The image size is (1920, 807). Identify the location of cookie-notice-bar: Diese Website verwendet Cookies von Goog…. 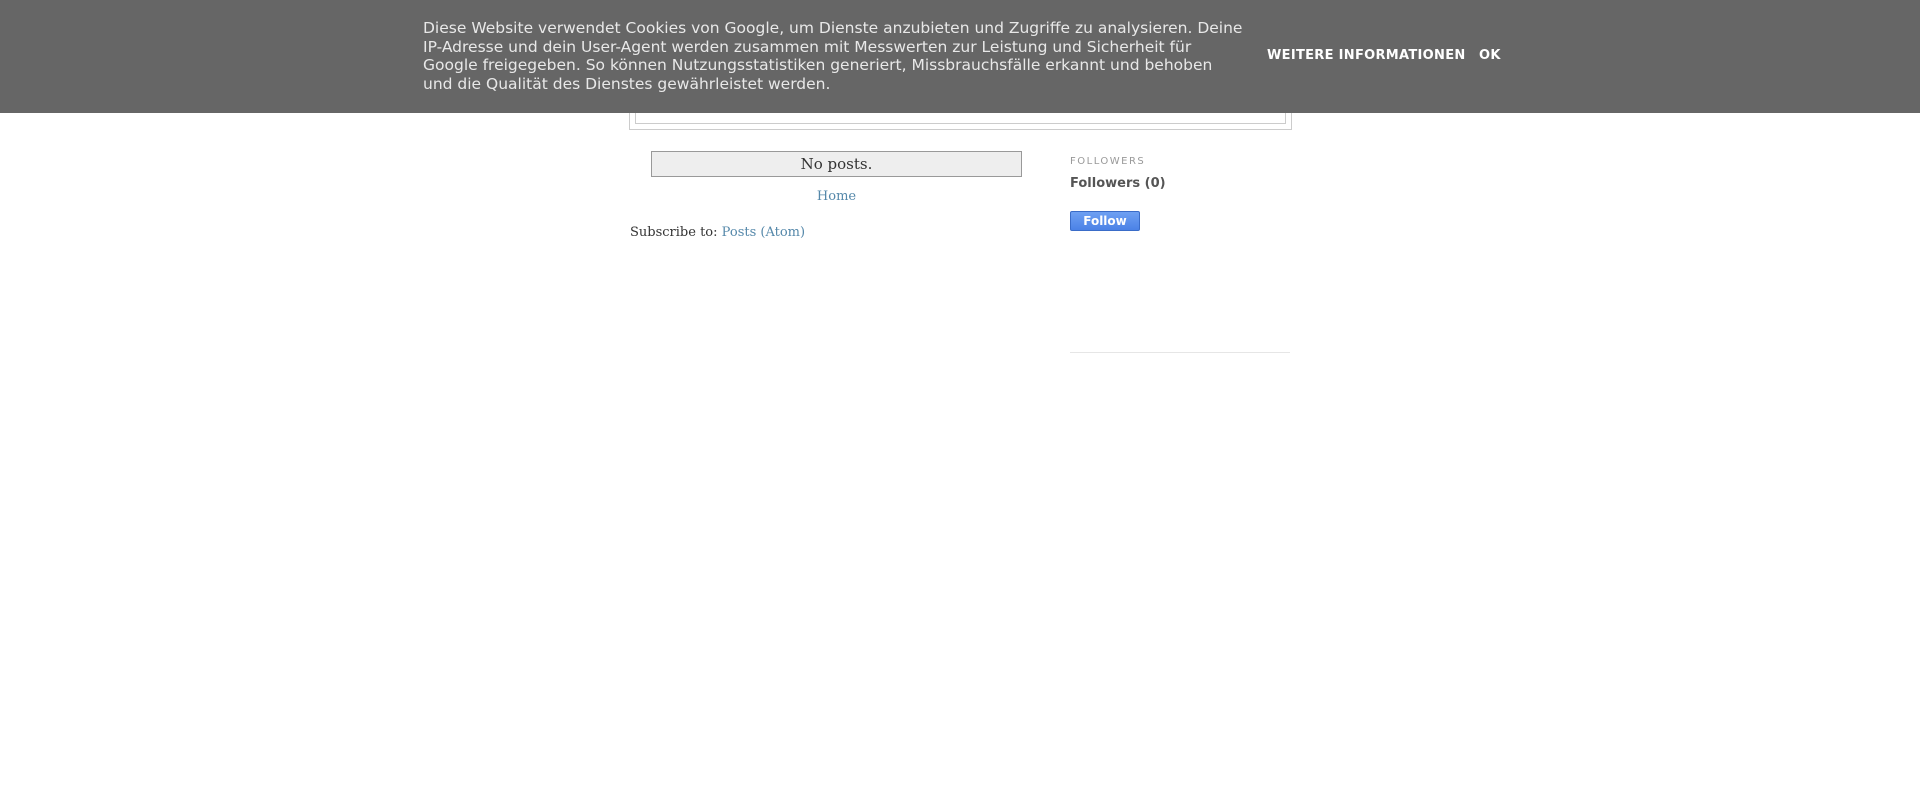
(960, 56).